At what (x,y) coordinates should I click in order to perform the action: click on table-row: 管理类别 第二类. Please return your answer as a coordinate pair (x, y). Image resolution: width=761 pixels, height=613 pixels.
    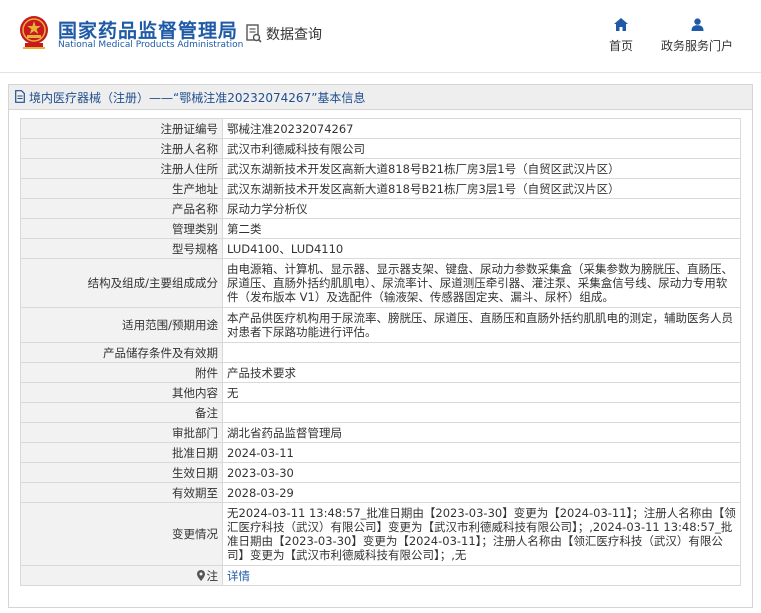
    Looking at the image, I should click on (380, 228).